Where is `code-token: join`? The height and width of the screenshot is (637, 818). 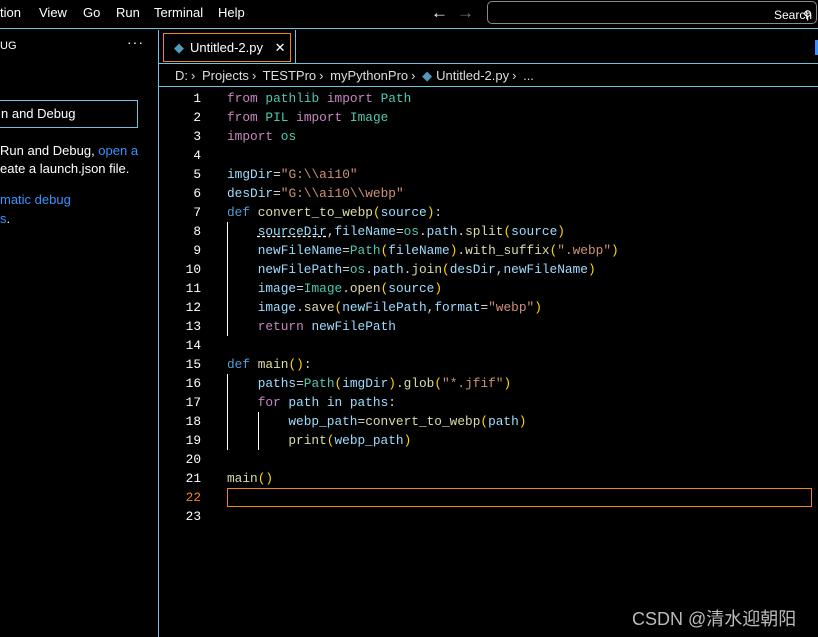
code-token: join is located at coordinates (427, 269).